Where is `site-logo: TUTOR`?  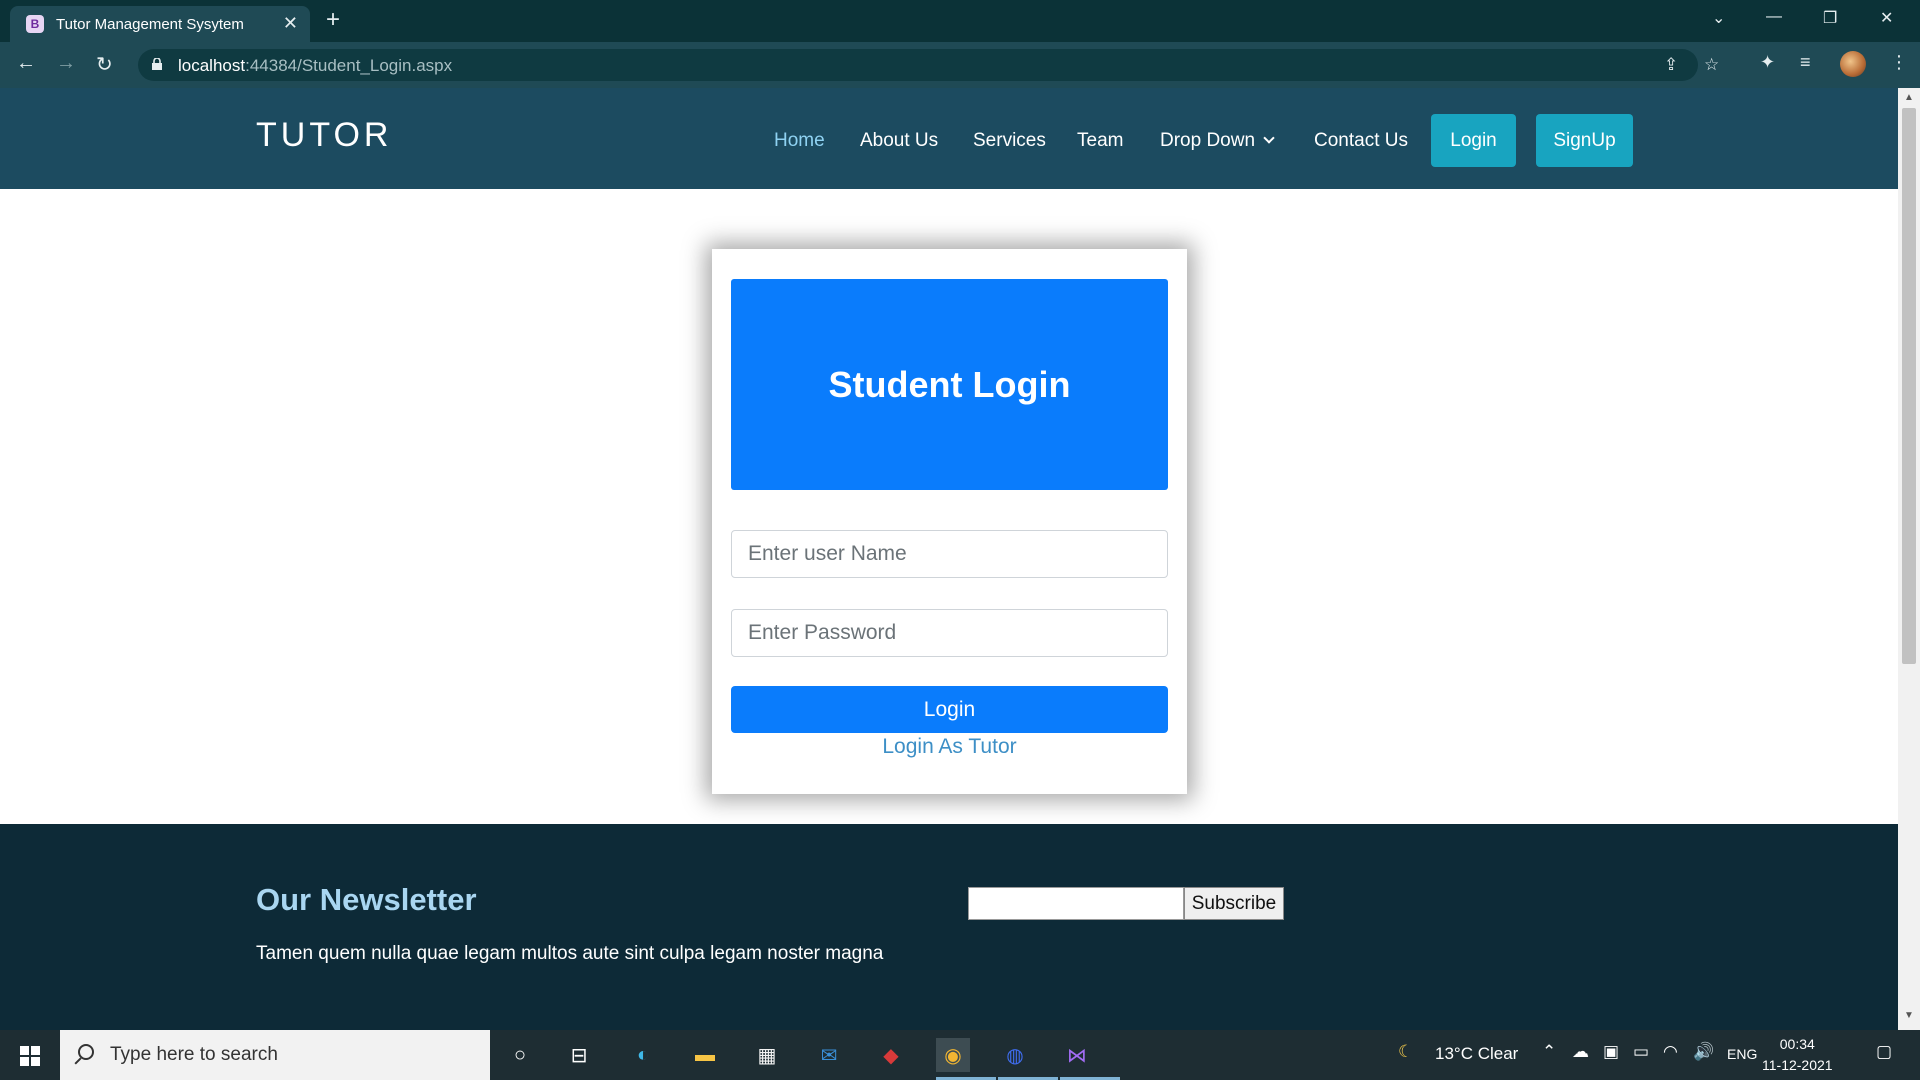
site-logo: TUTOR is located at coordinates (324, 135).